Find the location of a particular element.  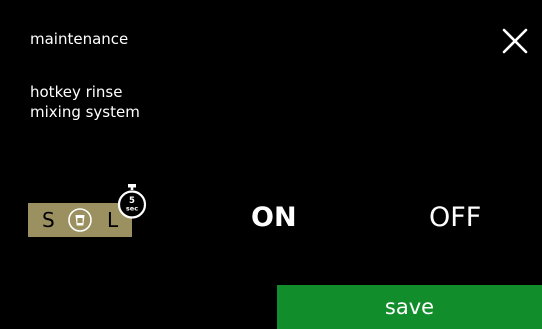

save-button: save is located at coordinates (409, 307).